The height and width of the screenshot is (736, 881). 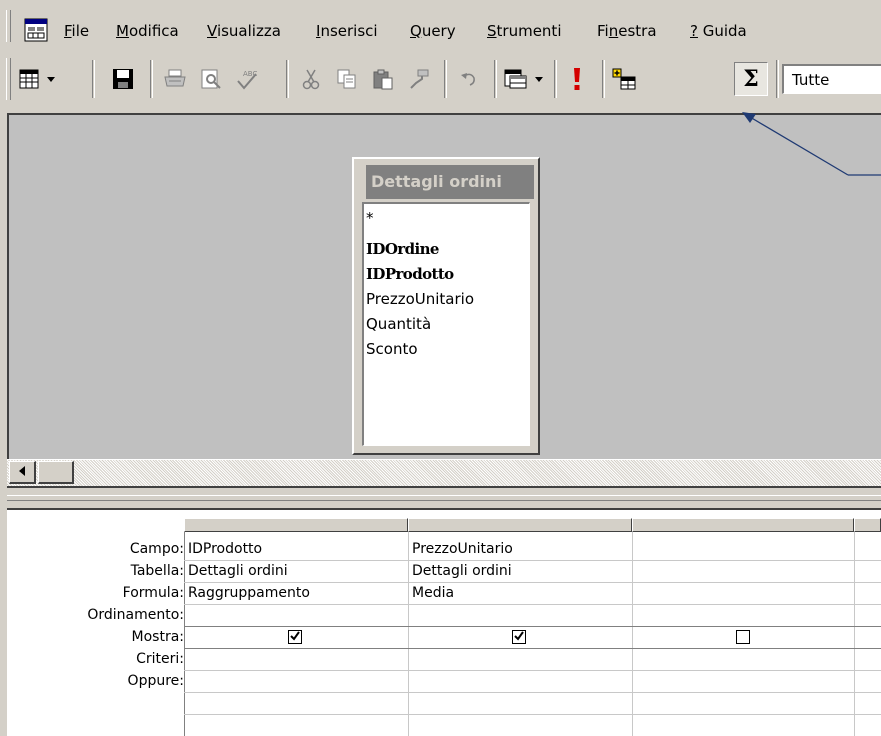 I want to click on field-list-item-key: IDOrdine, so click(x=402, y=249).